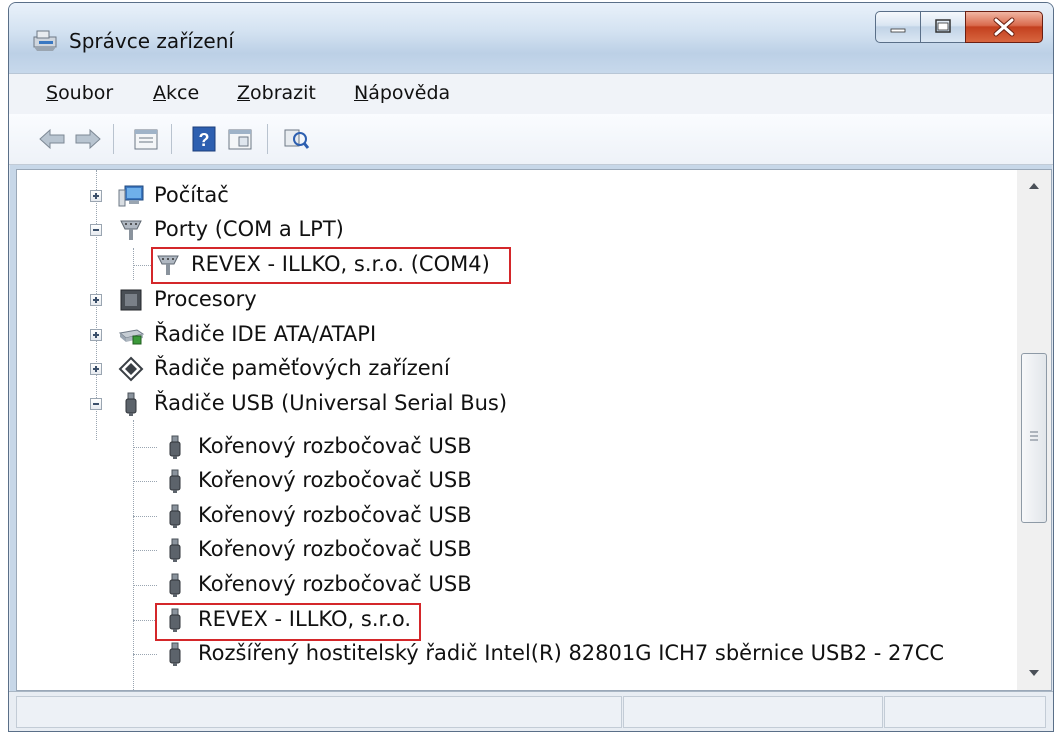 The height and width of the screenshot is (737, 1058). I want to click on title-bar: Správce zařízení, so click(531, 39).